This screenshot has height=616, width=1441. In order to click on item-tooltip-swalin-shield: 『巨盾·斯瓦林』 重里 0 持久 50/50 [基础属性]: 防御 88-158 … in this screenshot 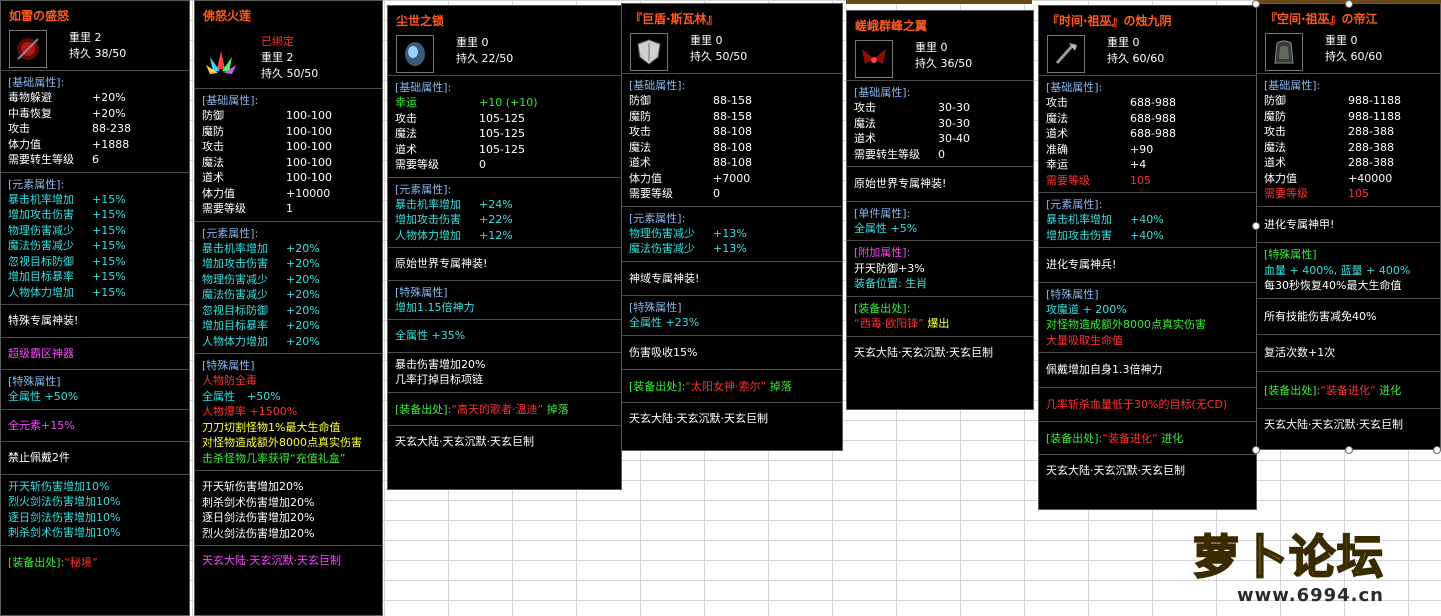, I will do `click(732, 227)`.